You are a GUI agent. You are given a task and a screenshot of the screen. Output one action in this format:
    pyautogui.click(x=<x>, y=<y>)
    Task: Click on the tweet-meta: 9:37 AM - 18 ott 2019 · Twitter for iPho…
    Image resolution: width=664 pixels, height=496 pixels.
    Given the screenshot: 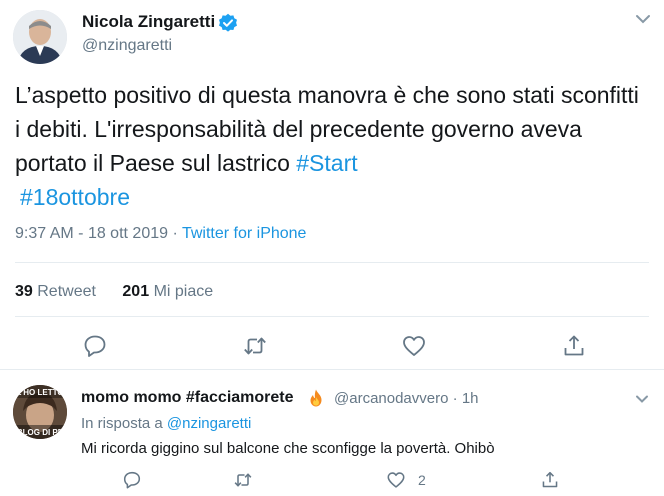 What is the action you would take?
    pyautogui.click(x=160, y=234)
    